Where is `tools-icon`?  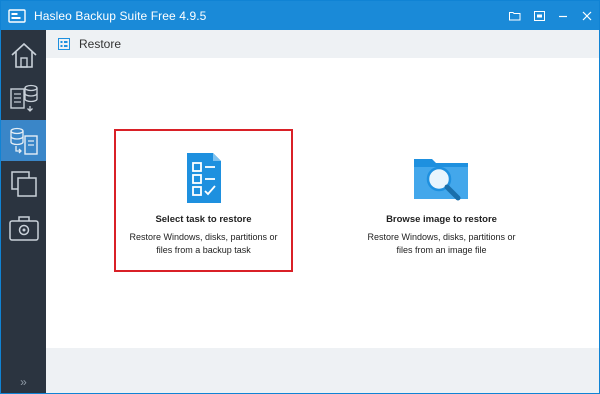 tools-icon is located at coordinates (23, 228).